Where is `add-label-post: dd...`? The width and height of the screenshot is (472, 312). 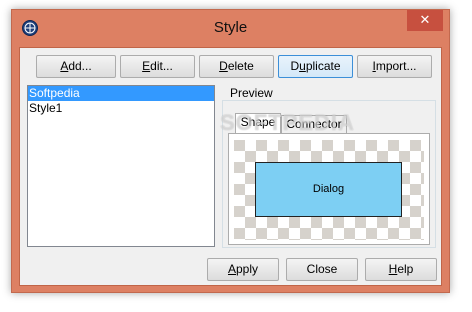 add-label-post: dd... is located at coordinates (80, 66).